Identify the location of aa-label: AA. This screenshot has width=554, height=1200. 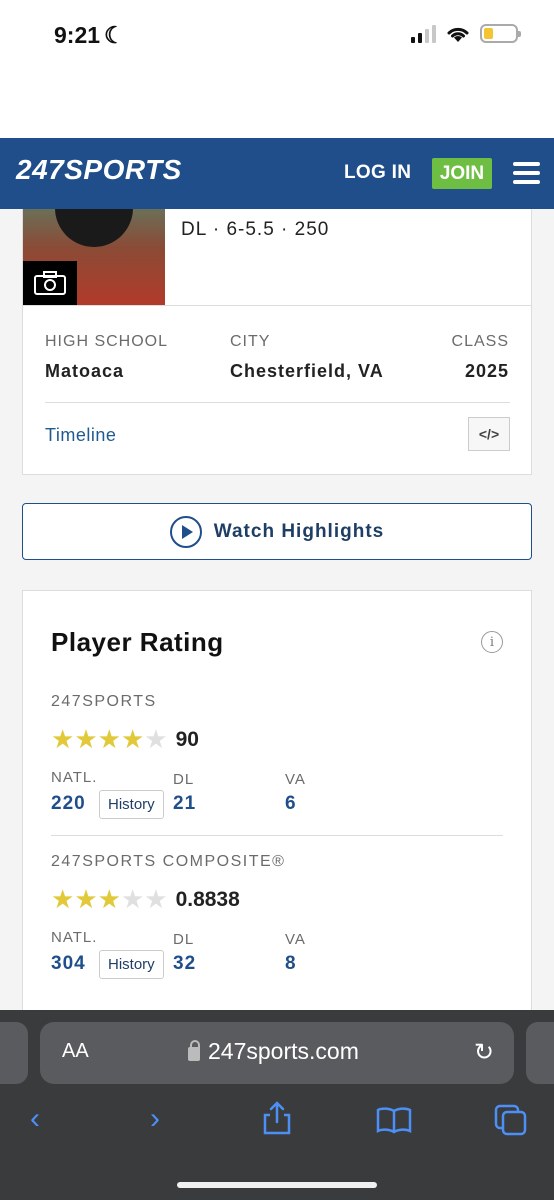
(75, 1051).